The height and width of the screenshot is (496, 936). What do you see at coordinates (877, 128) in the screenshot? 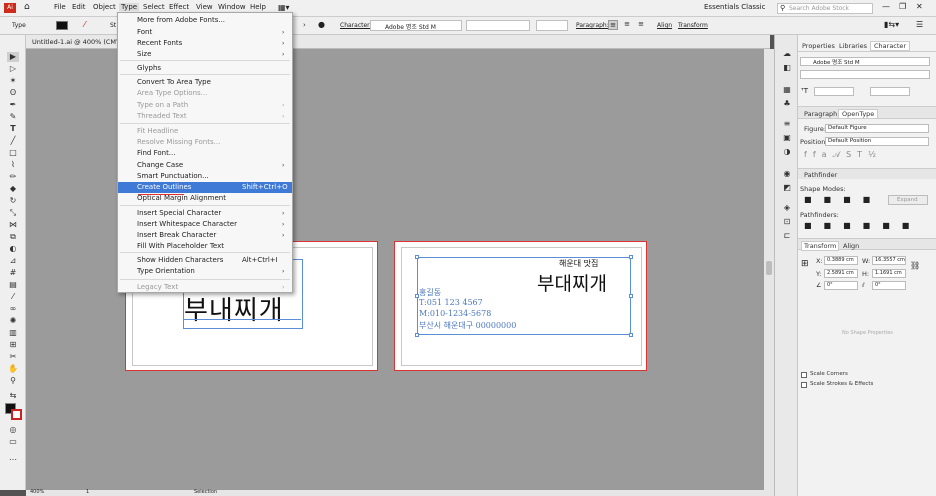
I see `figure-select: Default Figure` at bounding box center [877, 128].